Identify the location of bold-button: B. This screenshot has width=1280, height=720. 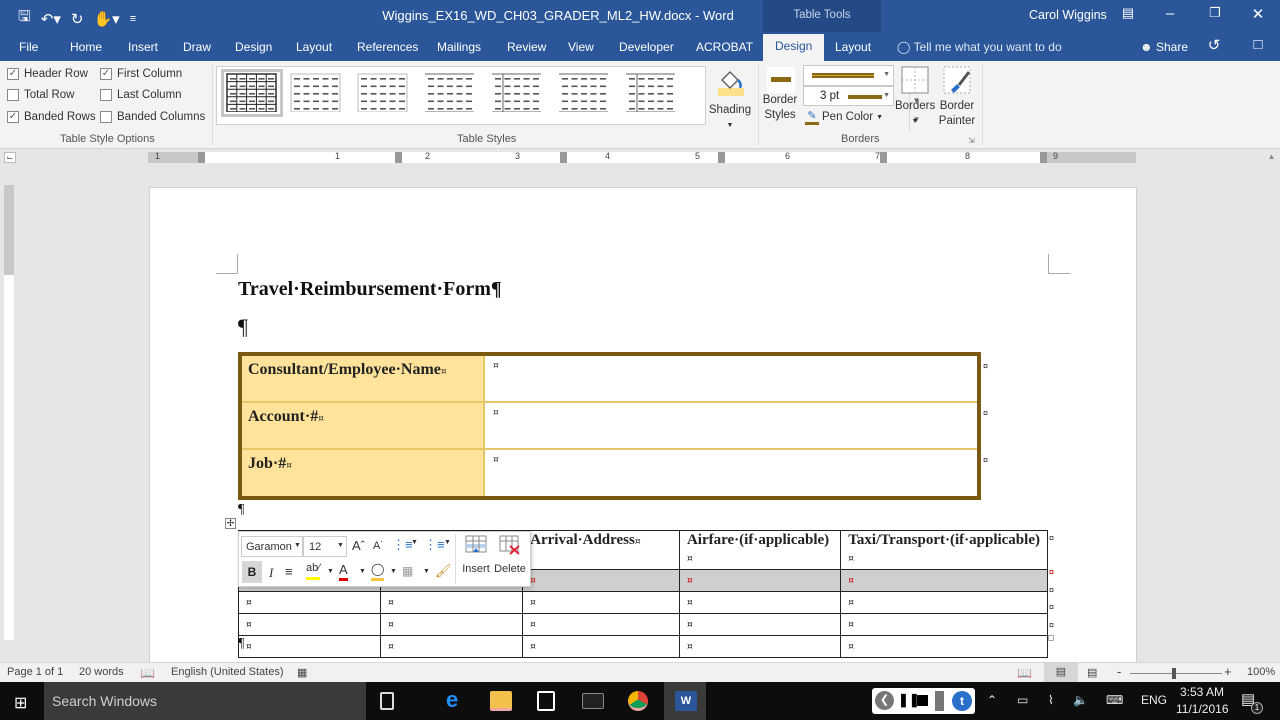
(252, 572).